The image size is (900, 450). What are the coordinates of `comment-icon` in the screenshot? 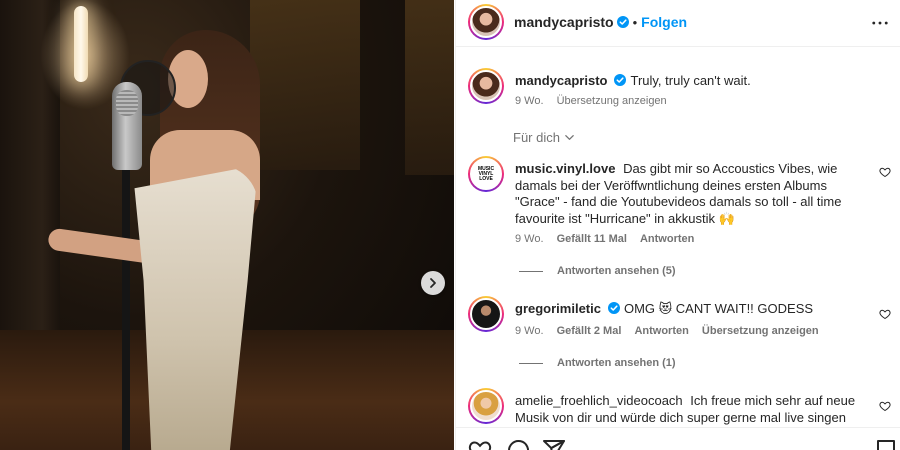 It's located at (518, 444).